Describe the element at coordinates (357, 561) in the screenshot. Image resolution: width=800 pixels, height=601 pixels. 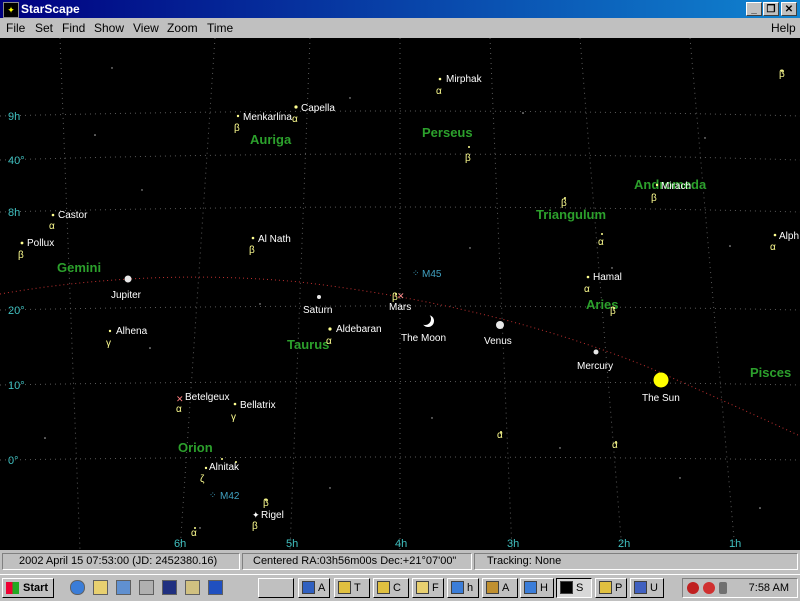
I see `status-centered: Centered RA:03h56m00s Dec:+21°07'00"` at that location.